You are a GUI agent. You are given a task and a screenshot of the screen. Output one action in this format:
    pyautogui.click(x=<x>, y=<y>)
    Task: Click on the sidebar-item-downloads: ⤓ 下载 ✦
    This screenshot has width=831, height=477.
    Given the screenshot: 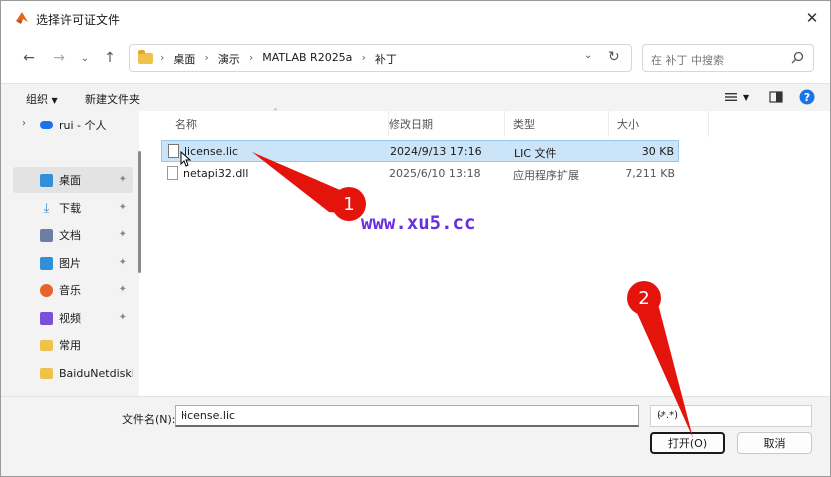 What is the action you would take?
    pyautogui.click(x=73, y=208)
    